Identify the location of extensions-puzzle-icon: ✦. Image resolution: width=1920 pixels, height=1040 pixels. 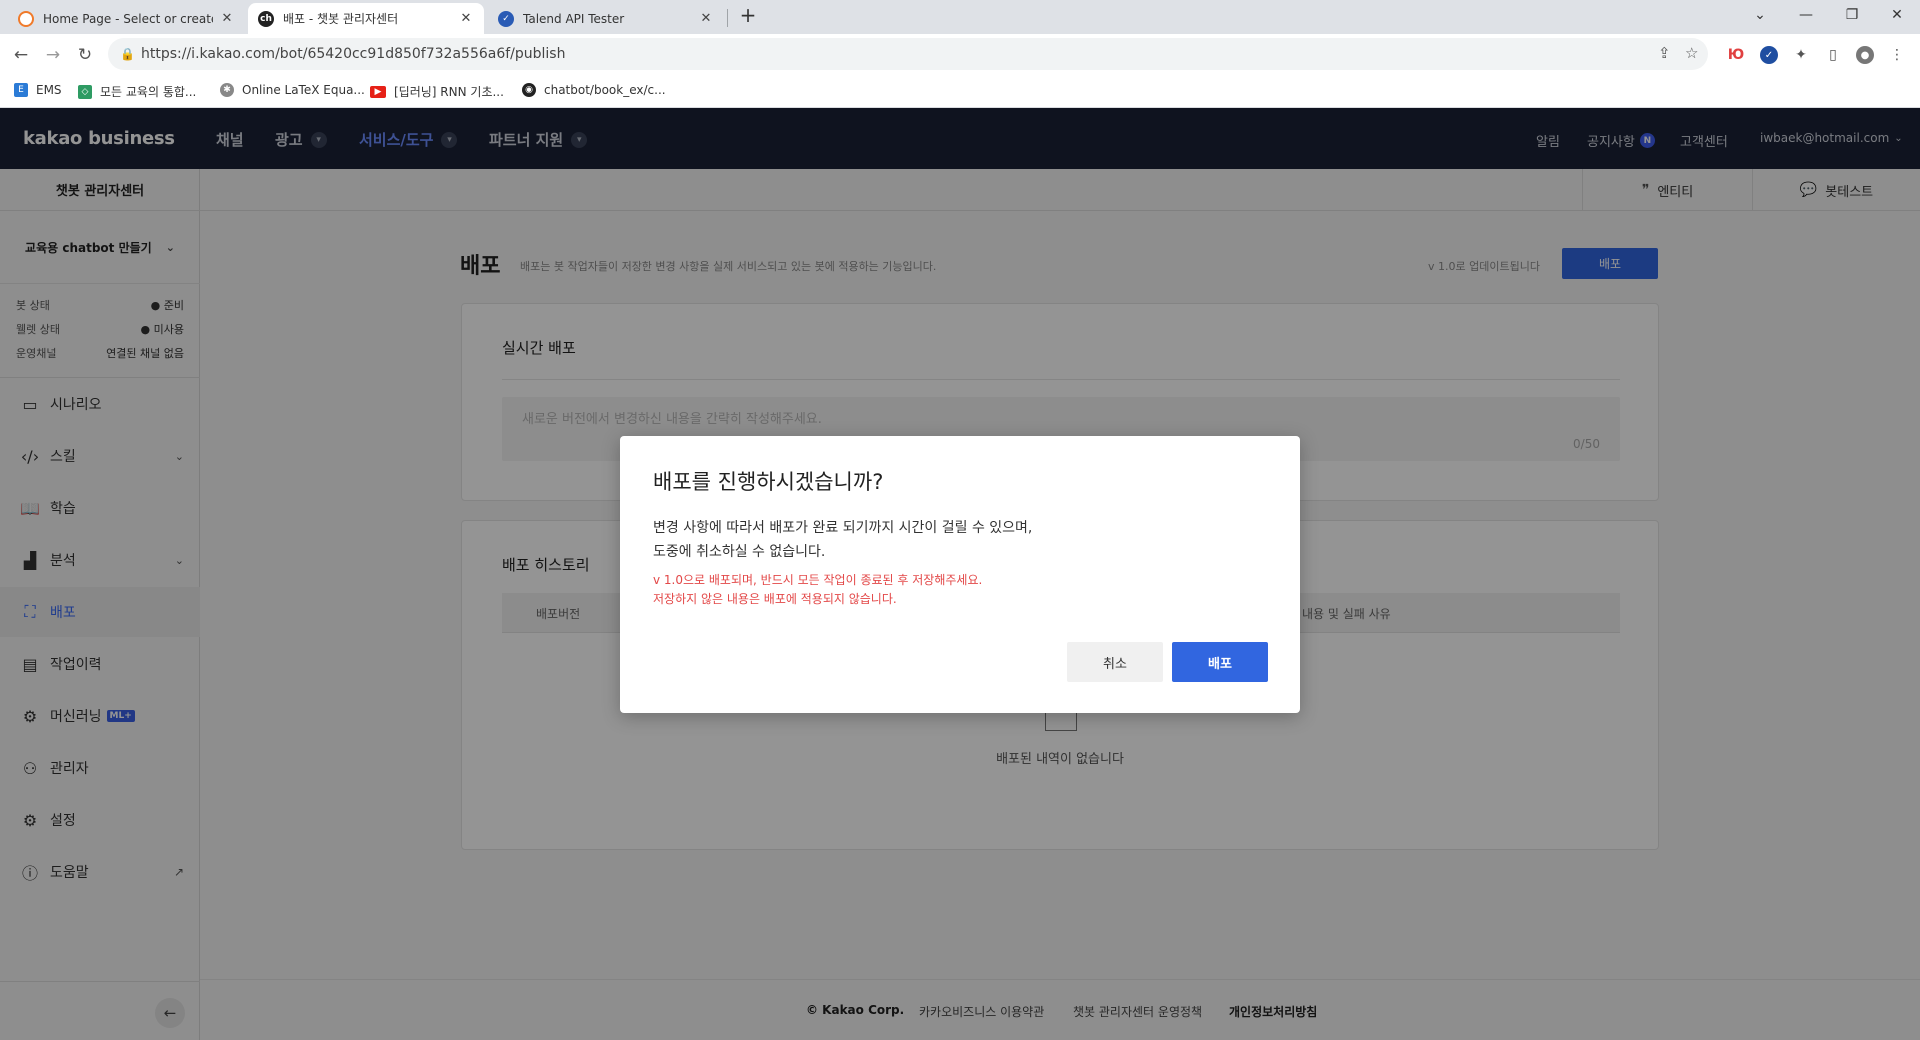
(1801, 55).